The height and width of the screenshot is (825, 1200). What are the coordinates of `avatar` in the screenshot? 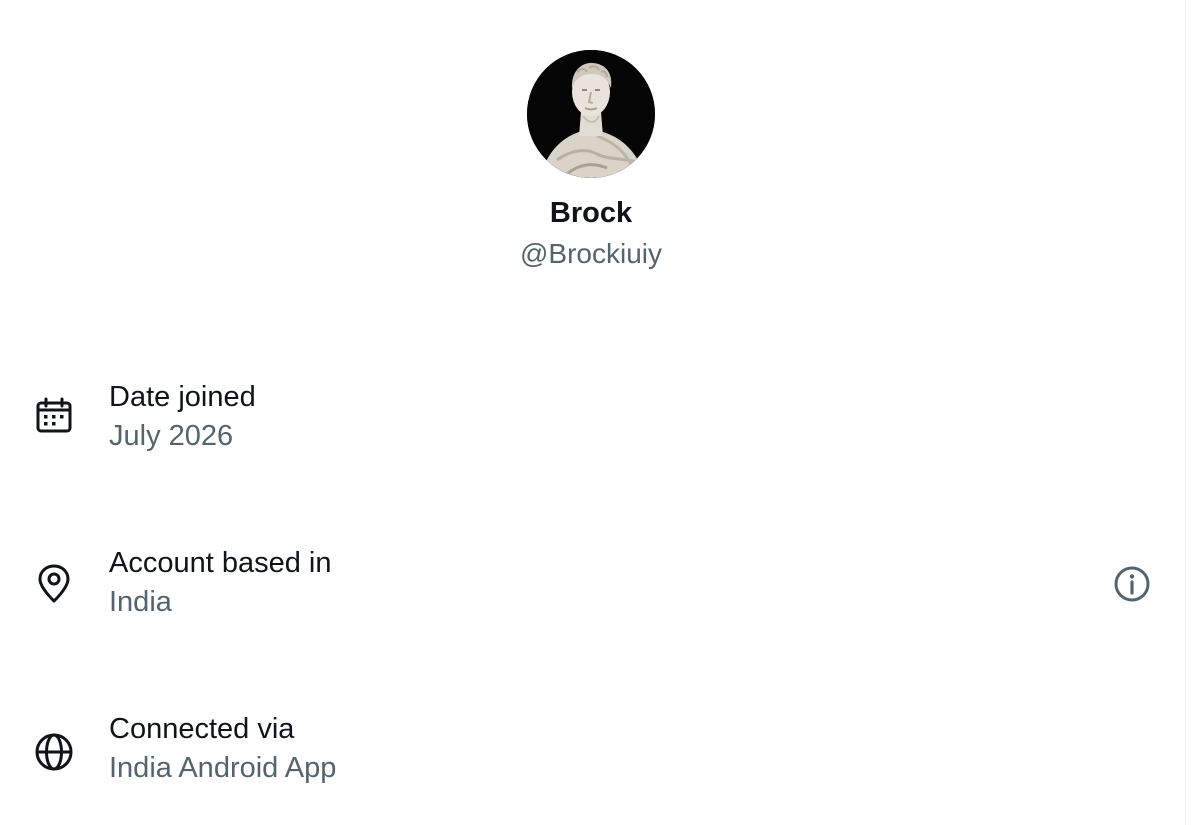 It's located at (591, 114).